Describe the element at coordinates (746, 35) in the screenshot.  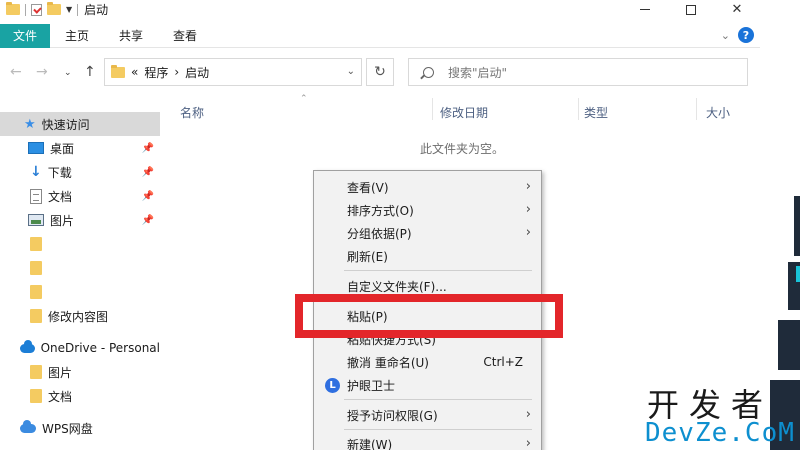
I see `help-icon: ?` at that location.